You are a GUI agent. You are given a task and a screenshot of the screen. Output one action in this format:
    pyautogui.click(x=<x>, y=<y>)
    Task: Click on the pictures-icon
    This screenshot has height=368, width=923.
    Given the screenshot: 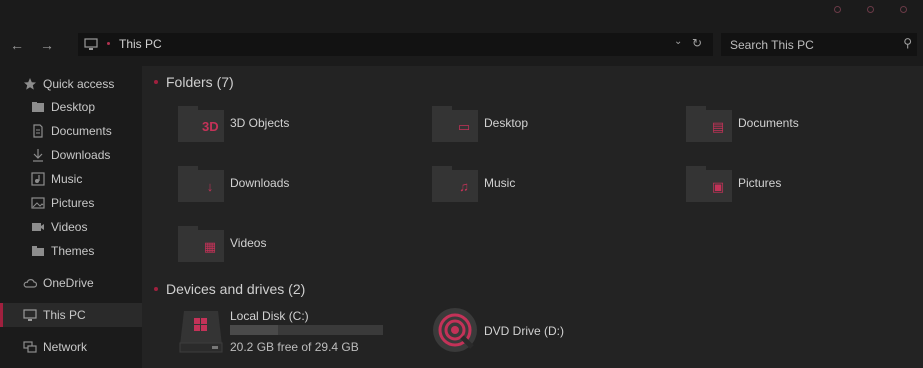 What is the action you would take?
    pyautogui.click(x=38, y=203)
    